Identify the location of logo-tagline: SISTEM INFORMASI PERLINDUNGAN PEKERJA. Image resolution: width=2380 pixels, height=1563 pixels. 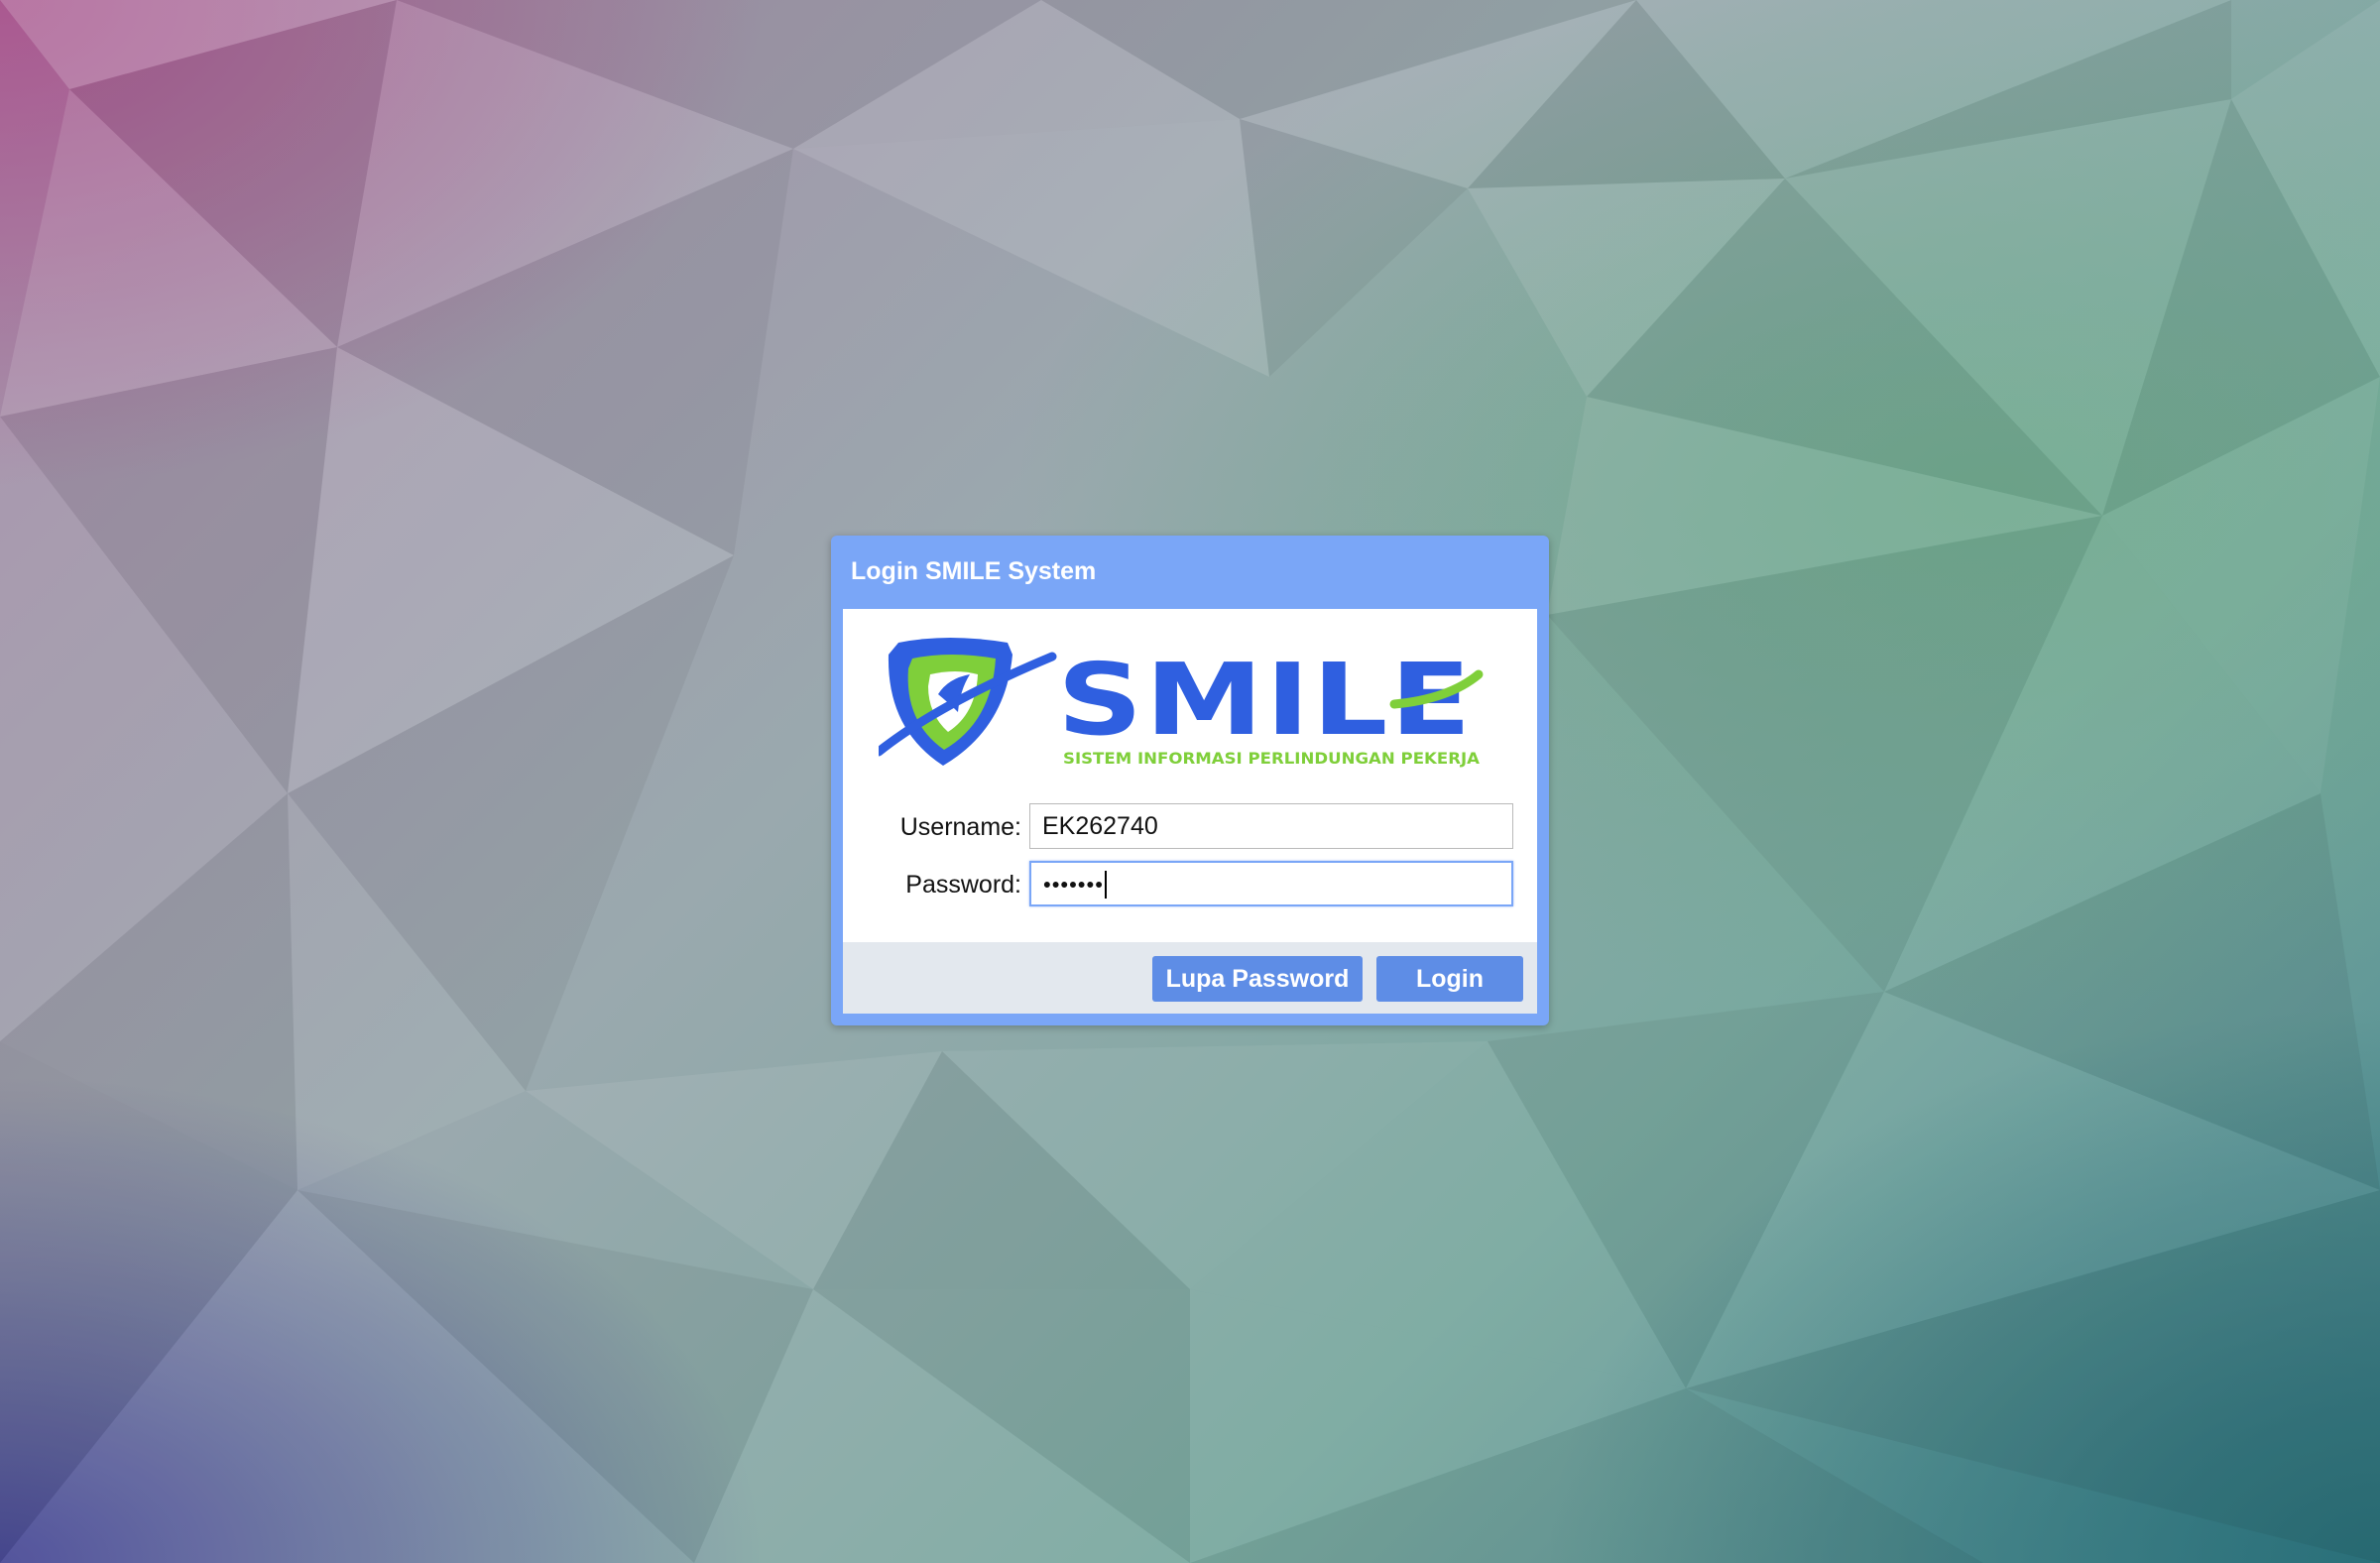
(1272, 758).